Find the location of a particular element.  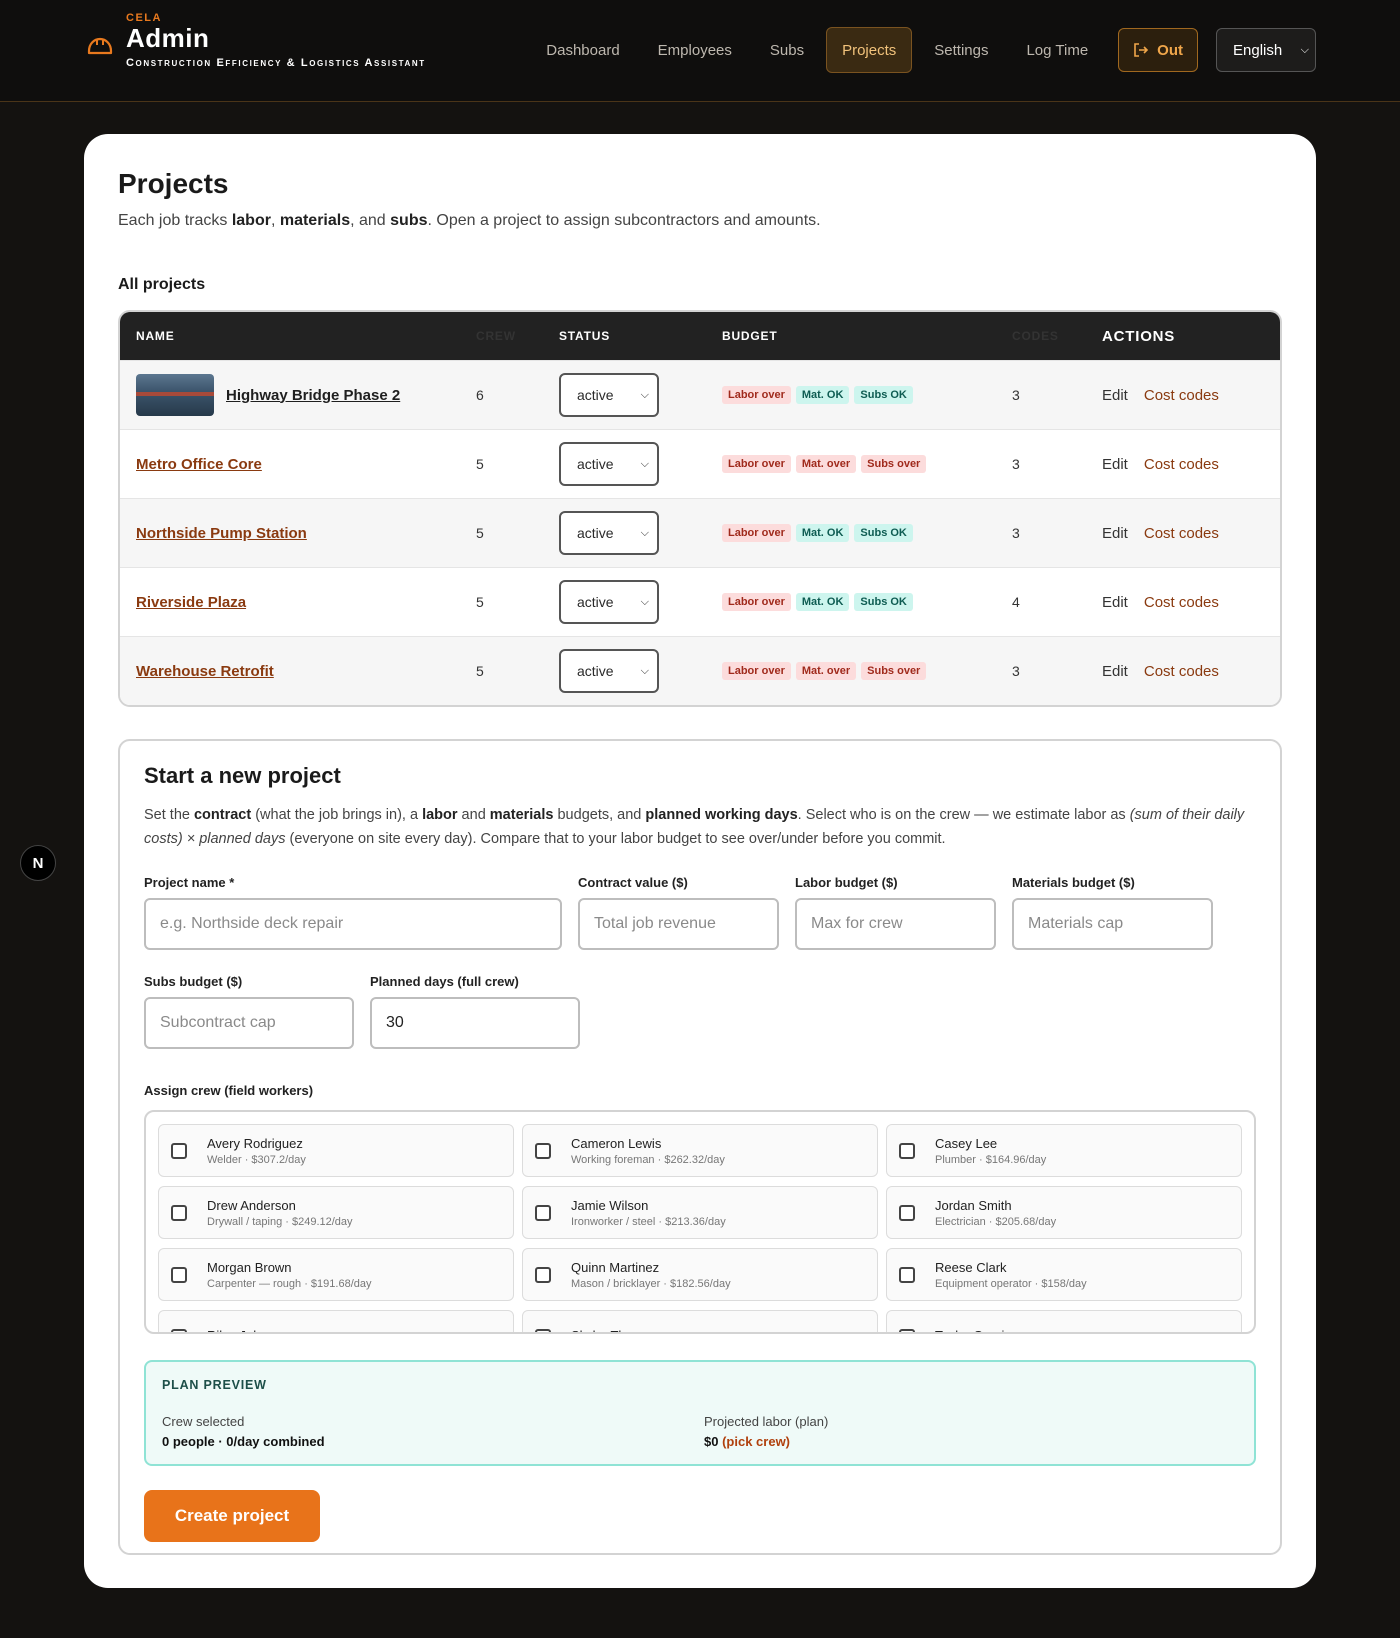

project-name-link: Metro Office Core is located at coordinates (199, 464).